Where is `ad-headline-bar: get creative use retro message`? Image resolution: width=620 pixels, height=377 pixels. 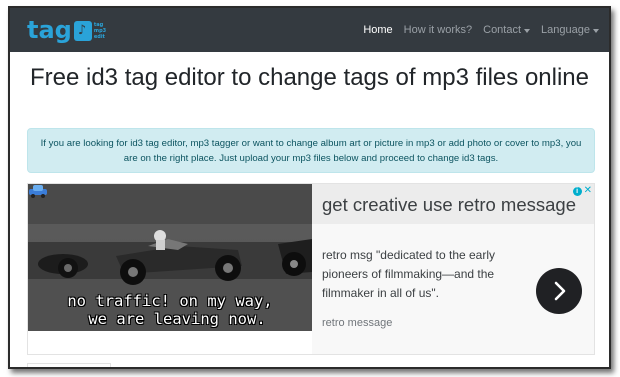 ad-headline-bar: get creative use retro message is located at coordinates (453, 204).